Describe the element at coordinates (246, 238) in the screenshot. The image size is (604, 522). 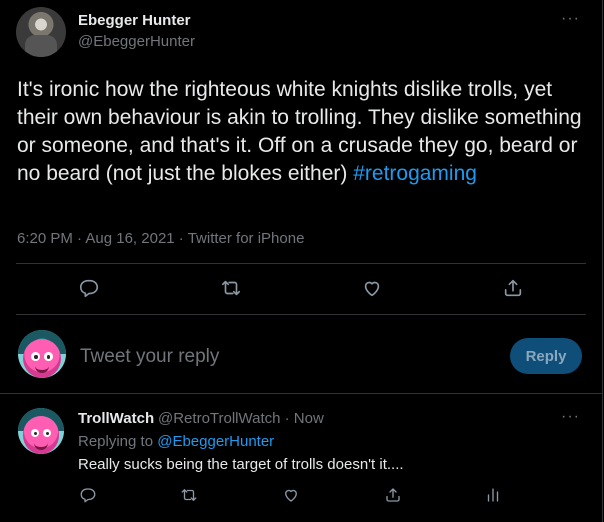
I see `tweet-source: Twitter for iPhone` at that location.